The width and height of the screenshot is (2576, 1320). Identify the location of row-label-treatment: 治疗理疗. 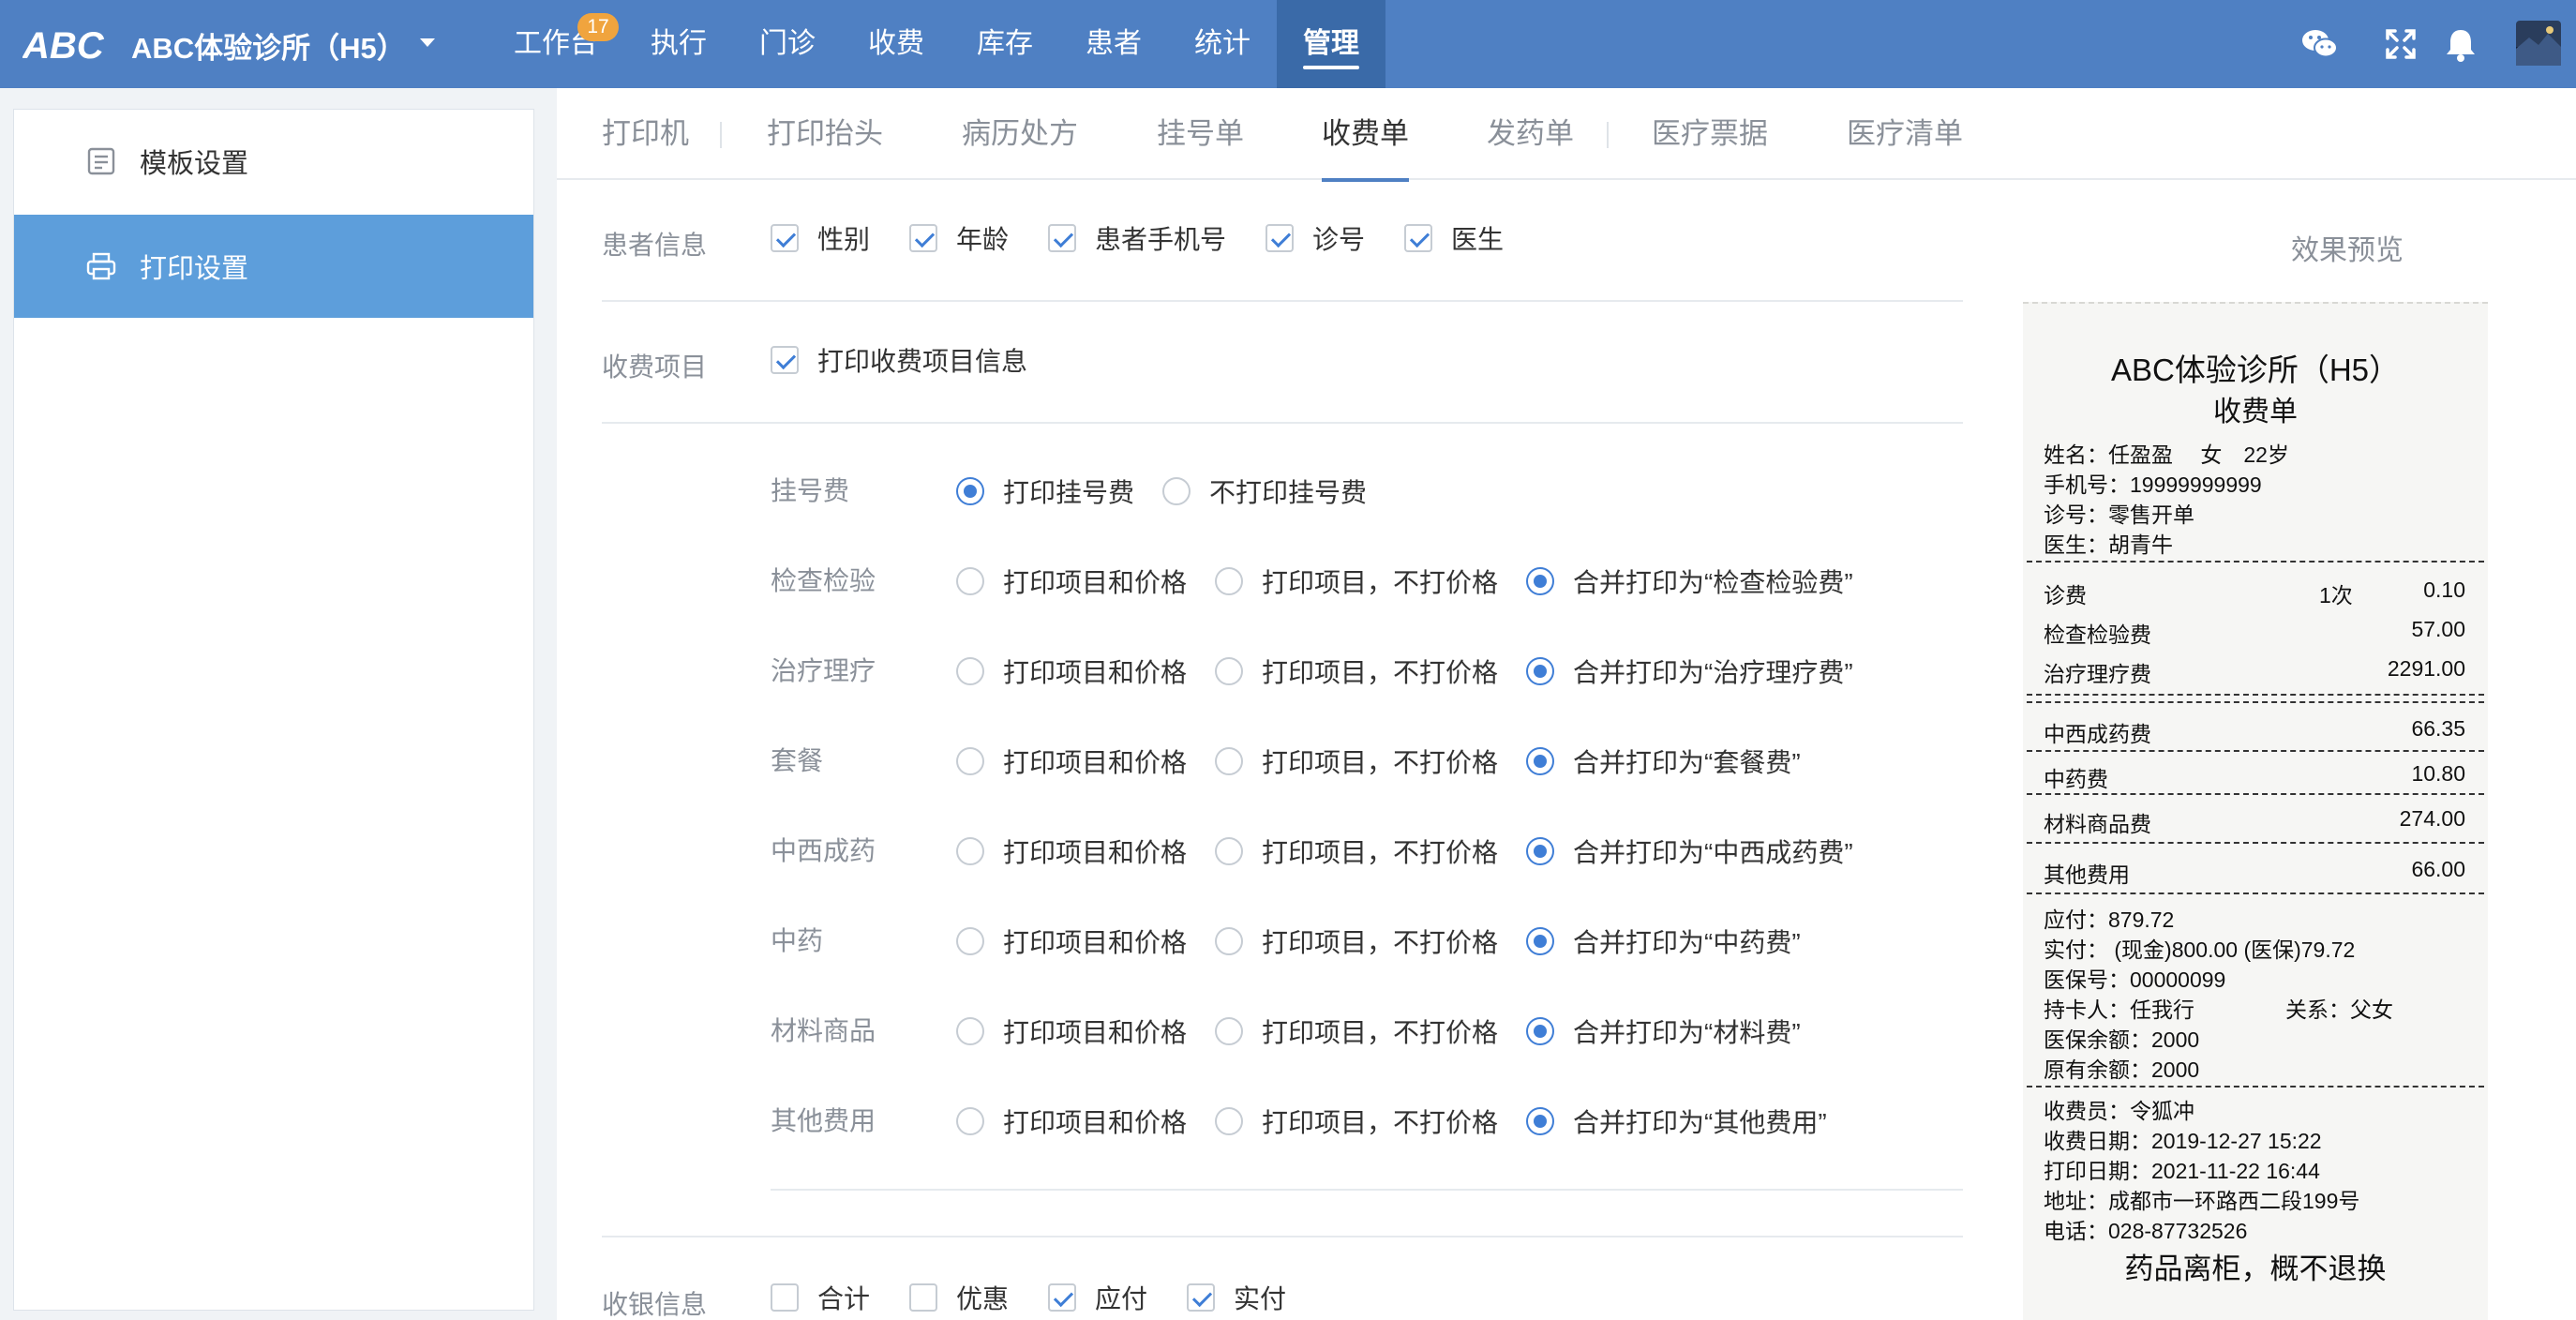
(823, 670).